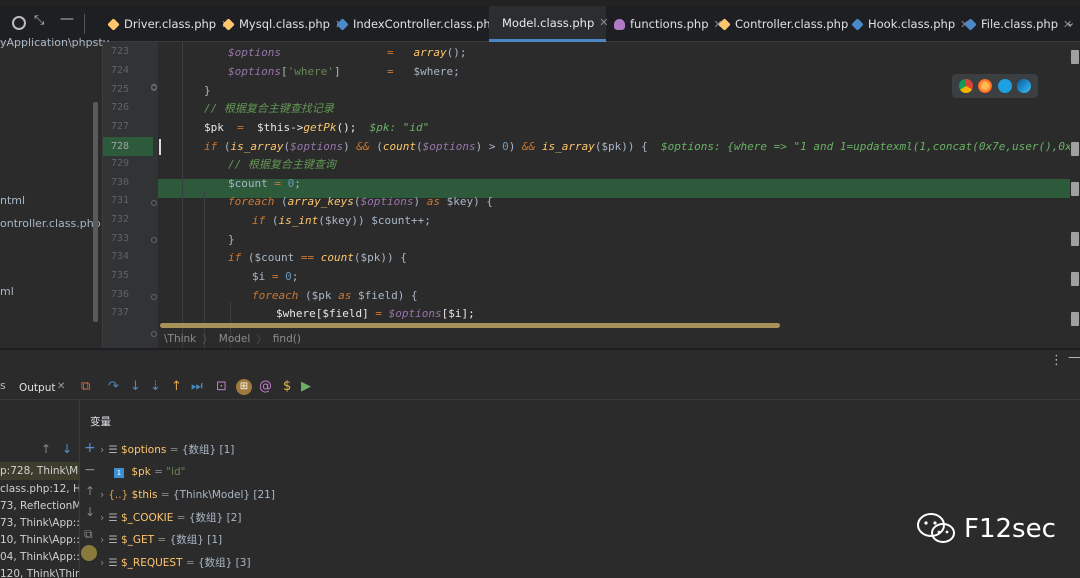  Describe the element at coordinates (279, 24) in the screenshot. I see `tab-mysql: Mysql.class.php✕` at that location.